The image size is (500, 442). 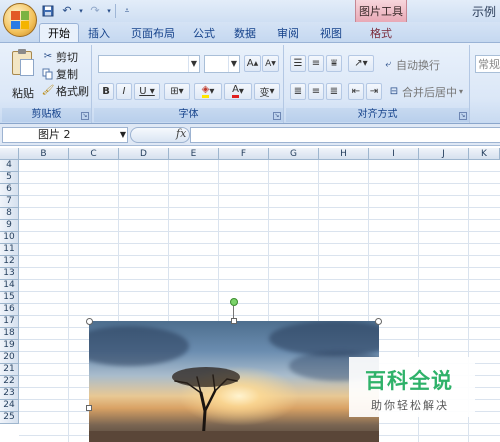 I want to click on resize-handle-left, so click(x=89, y=408).